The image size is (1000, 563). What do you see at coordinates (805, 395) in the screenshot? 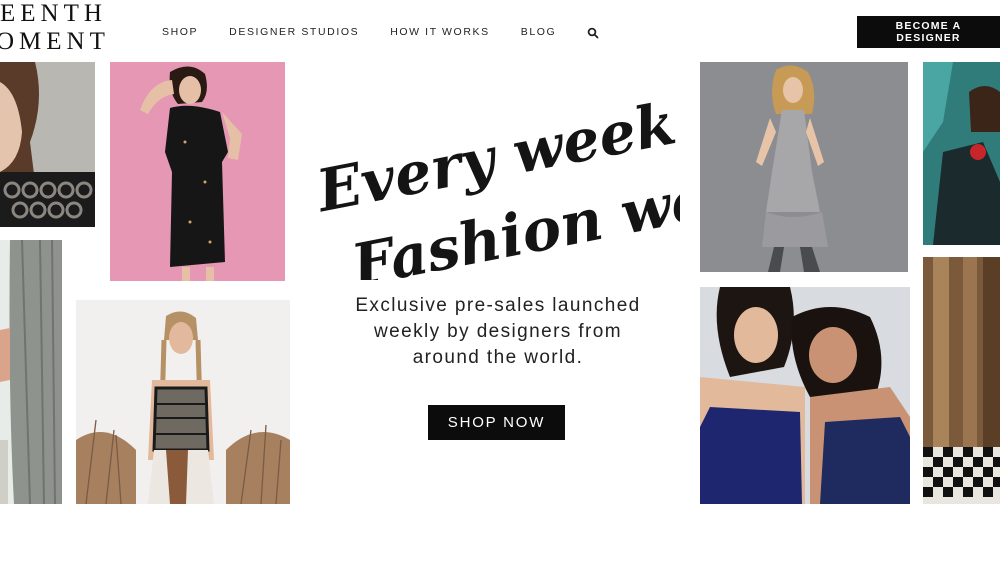
I see `photo-two-women-navy` at bounding box center [805, 395].